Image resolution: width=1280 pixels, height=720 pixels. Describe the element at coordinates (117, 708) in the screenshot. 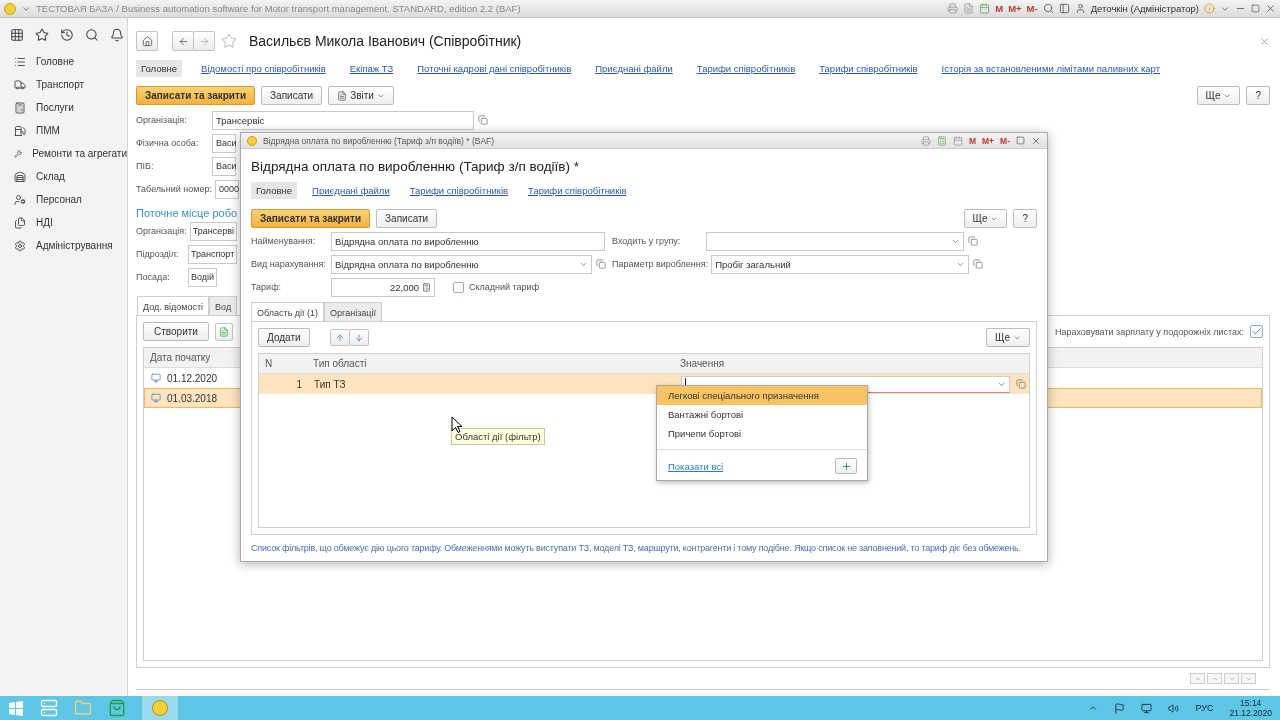

I see `bag-icon` at that location.